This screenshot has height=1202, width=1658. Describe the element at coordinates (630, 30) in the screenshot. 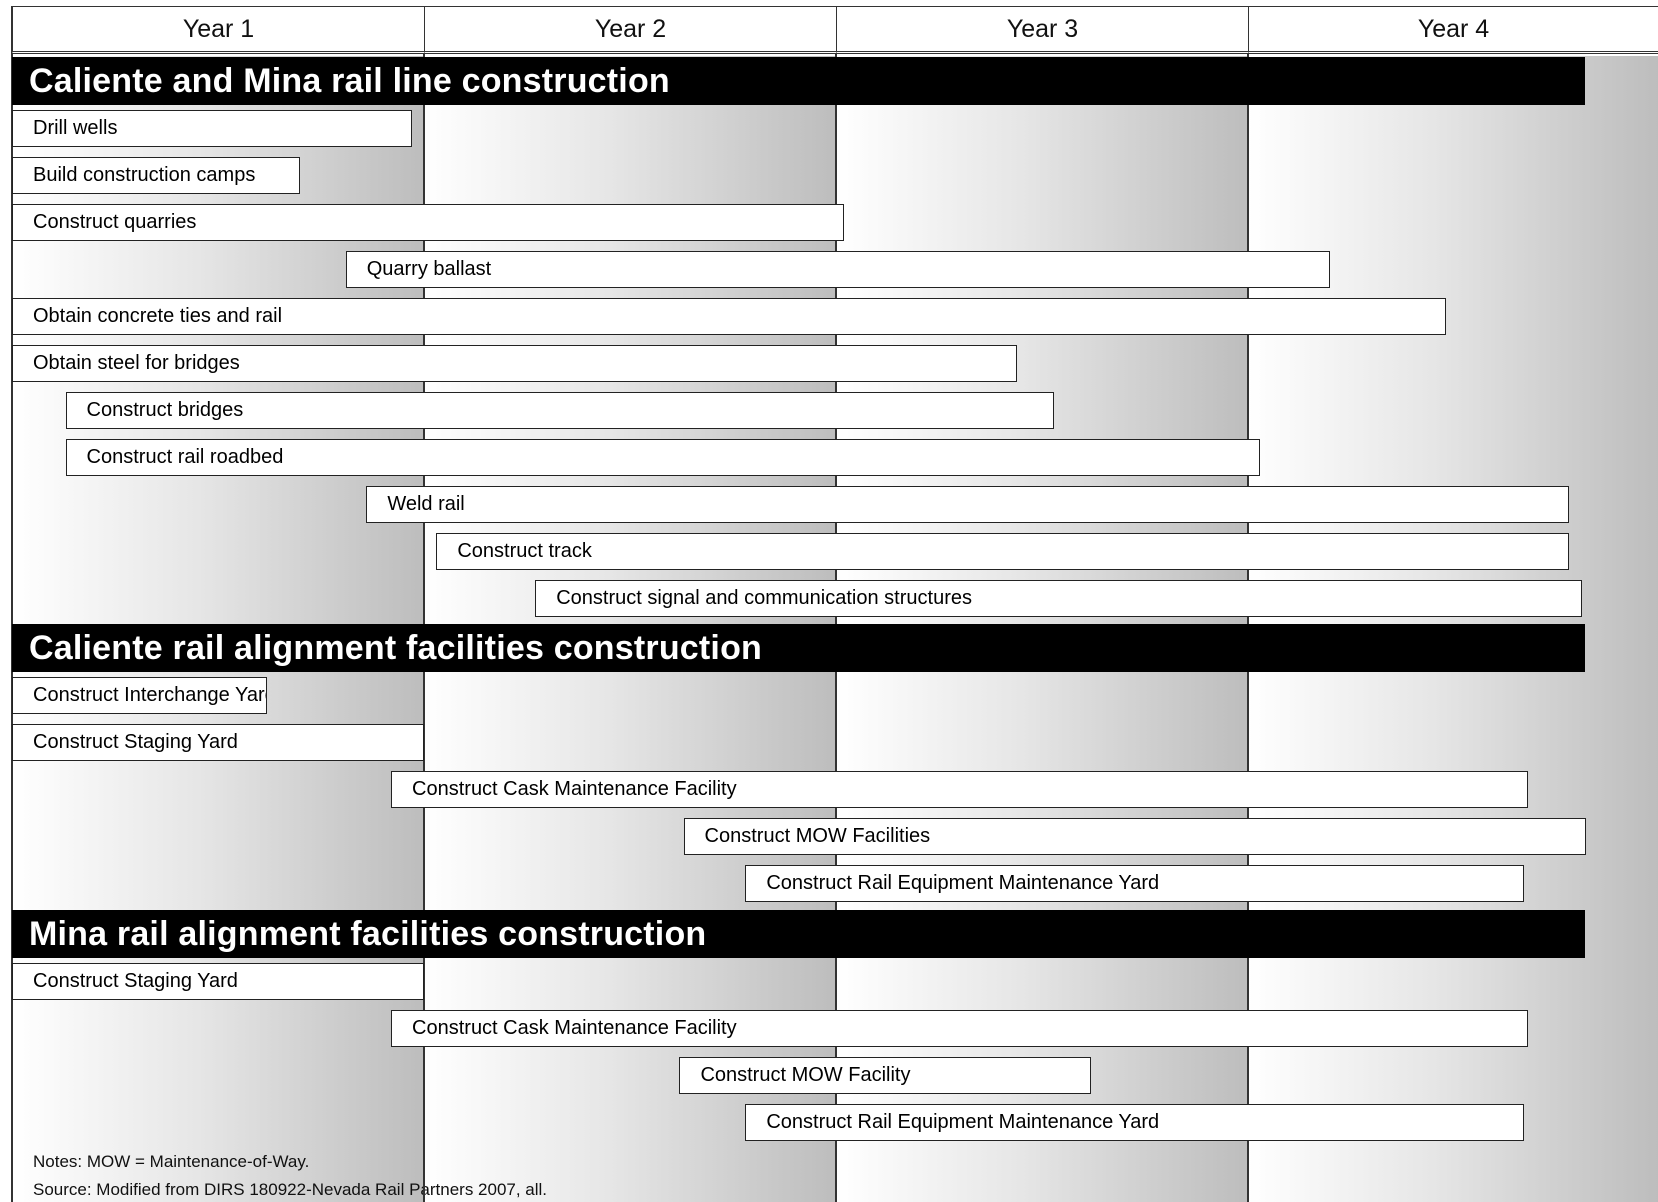

I see `year-header: Year 2` at that location.